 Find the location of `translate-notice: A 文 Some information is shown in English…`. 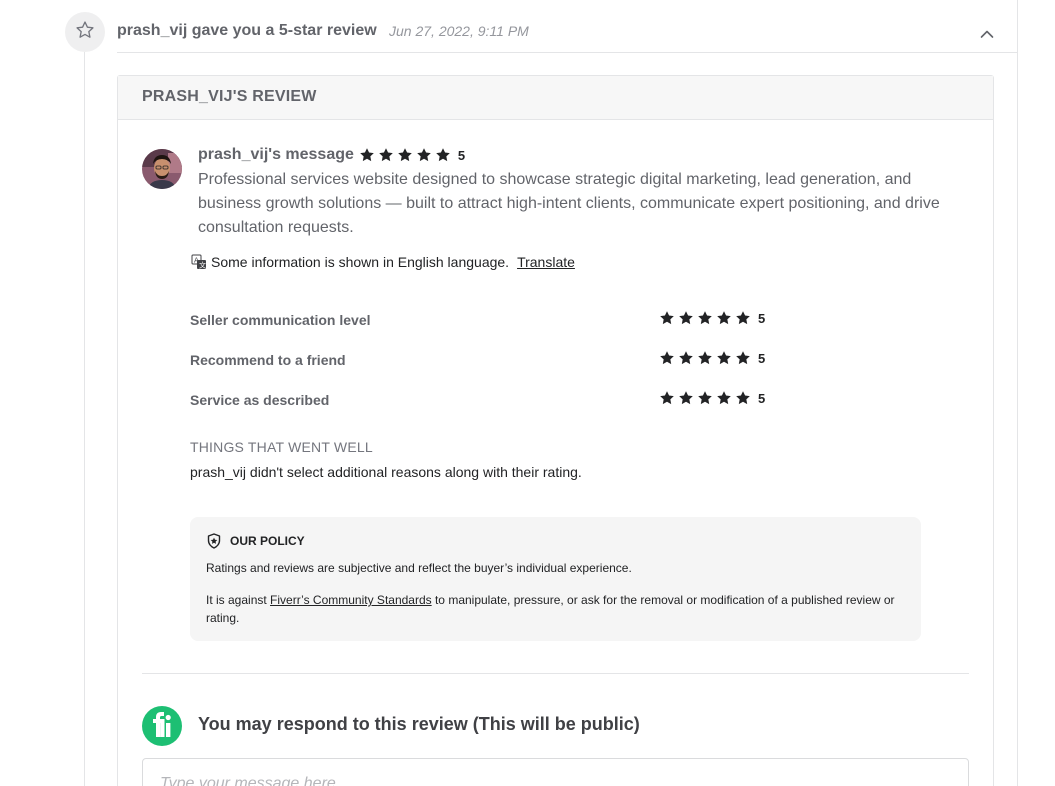

translate-notice: A 文 Some information is shown in English… is located at coordinates (383, 262).